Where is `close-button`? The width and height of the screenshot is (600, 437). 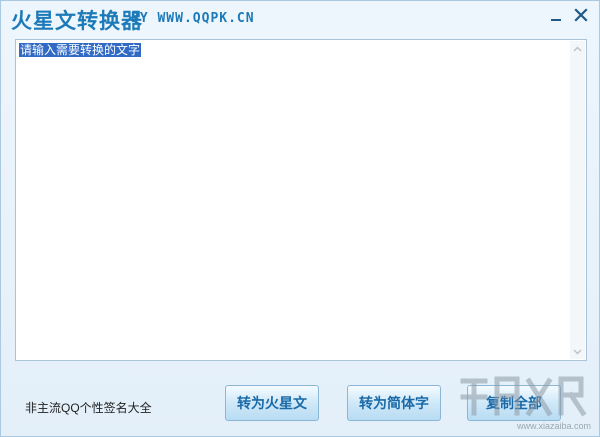
close-button is located at coordinates (581, 15).